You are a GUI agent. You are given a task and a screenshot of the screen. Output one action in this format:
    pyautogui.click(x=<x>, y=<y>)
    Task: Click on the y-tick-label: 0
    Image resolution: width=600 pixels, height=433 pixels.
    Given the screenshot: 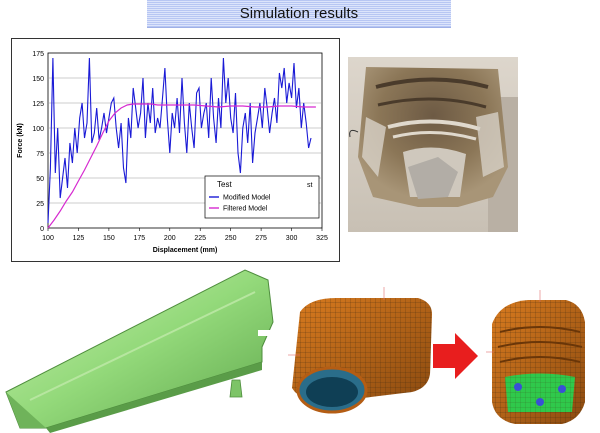 What is the action you would take?
    pyautogui.click(x=42, y=229)
    